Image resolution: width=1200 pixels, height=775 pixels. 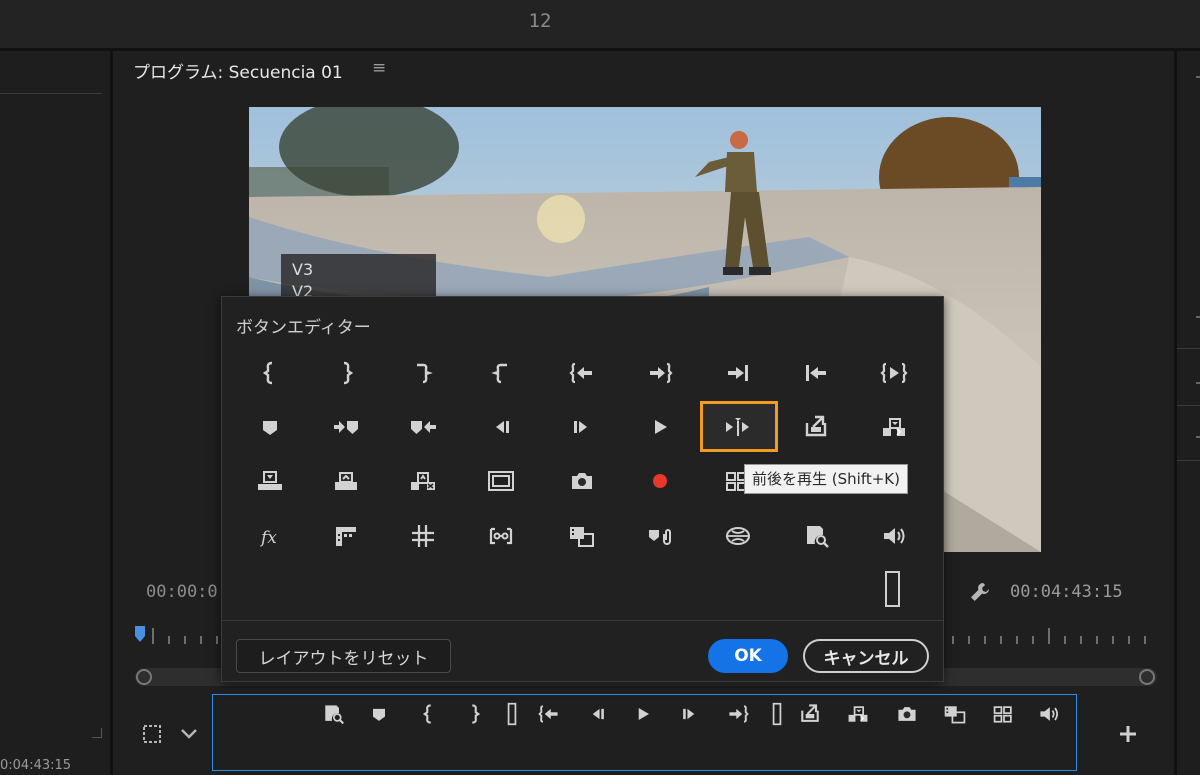 I want to click on dialog-separator, so click(x=582, y=620).